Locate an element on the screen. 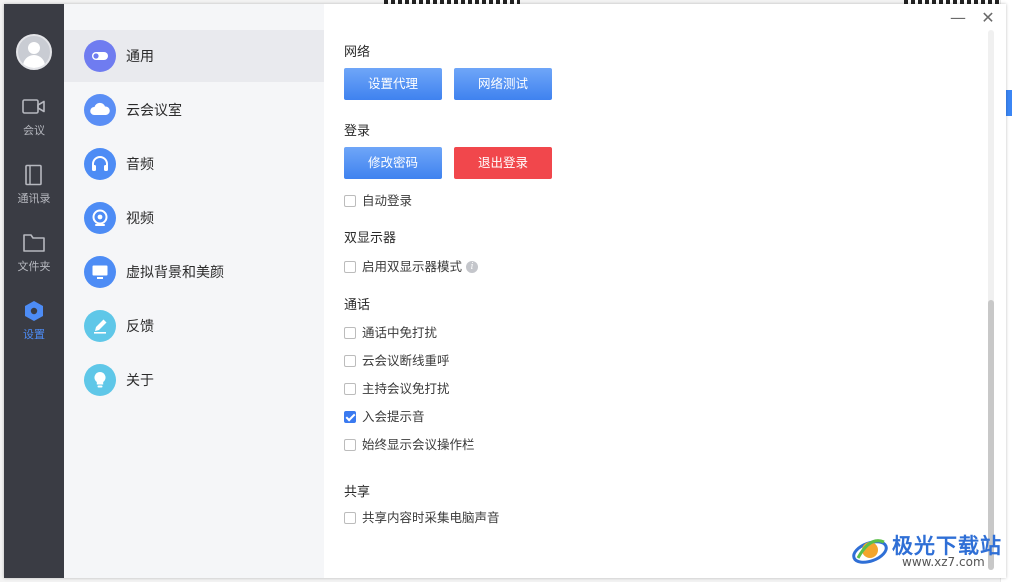  checkbox-label: 始终显示会议操作栏 is located at coordinates (418, 444).